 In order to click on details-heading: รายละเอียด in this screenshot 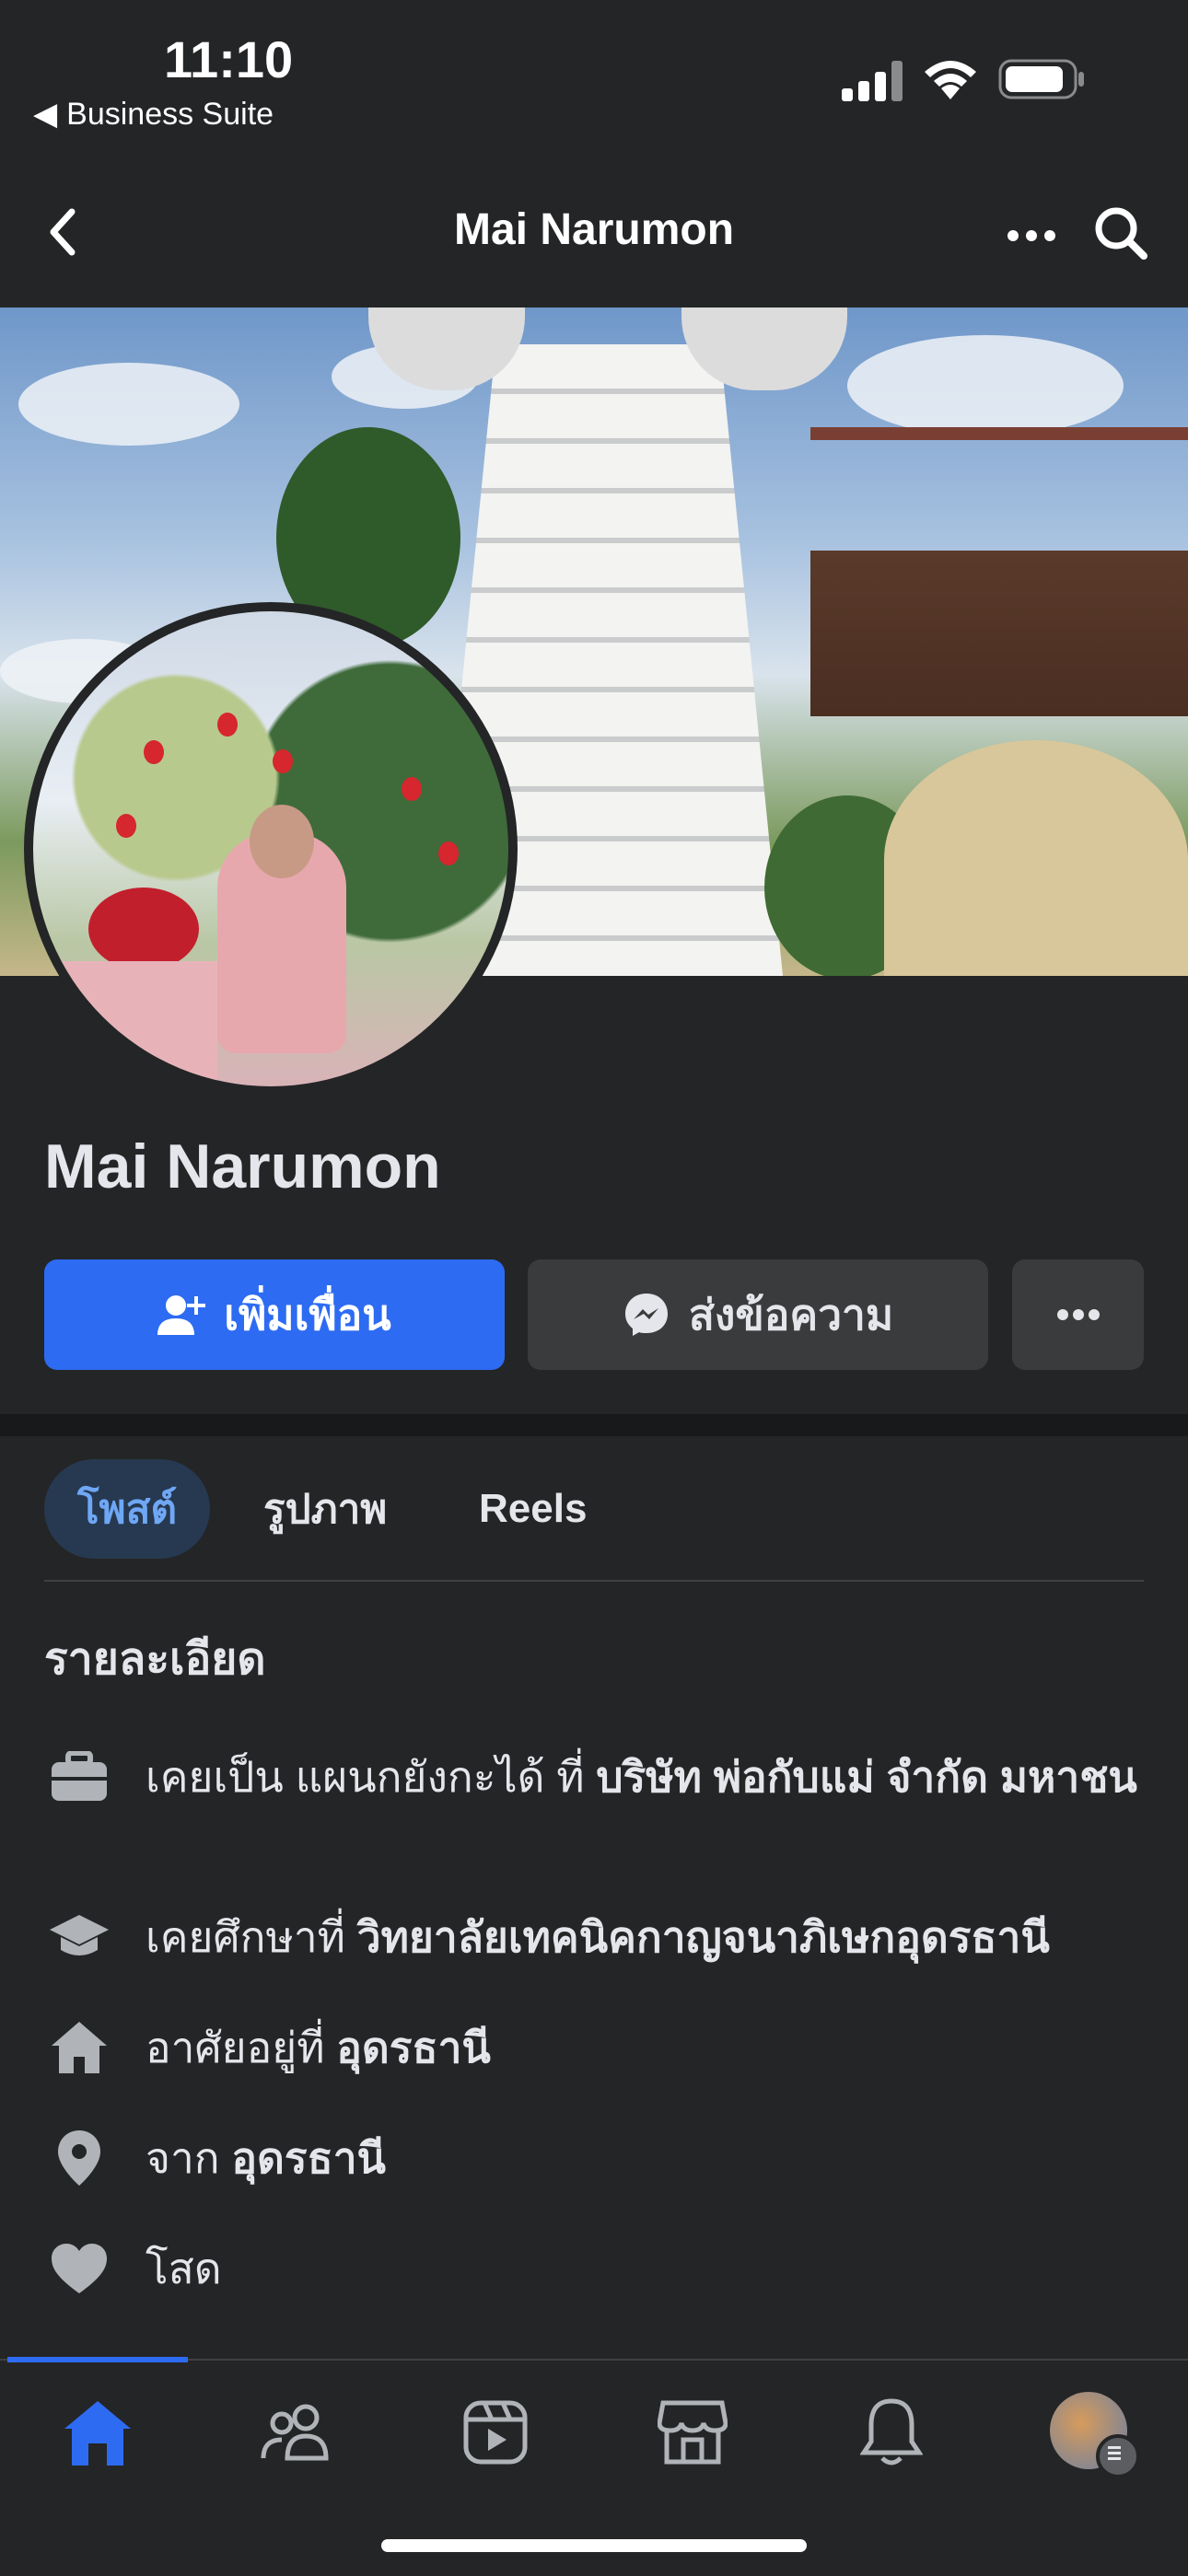, I will do `click(155, 1659)`.